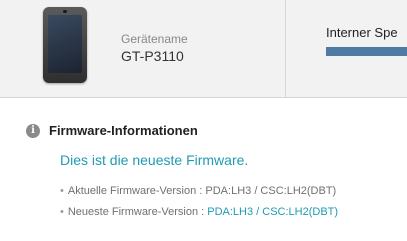 The image size is (407, 241). Describe the element at coordinates (137, 212) in the screenshot. I see `latest-firmware-label: Neueste Firmware-Version :` at that location.